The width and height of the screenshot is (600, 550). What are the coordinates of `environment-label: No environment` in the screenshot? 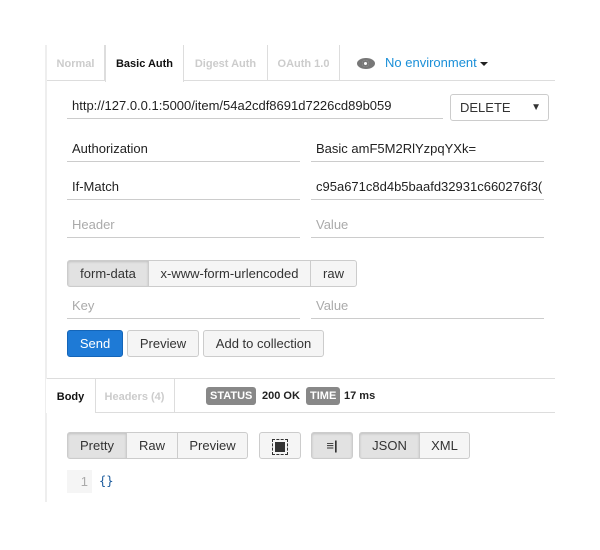 It's located at (431, 62).